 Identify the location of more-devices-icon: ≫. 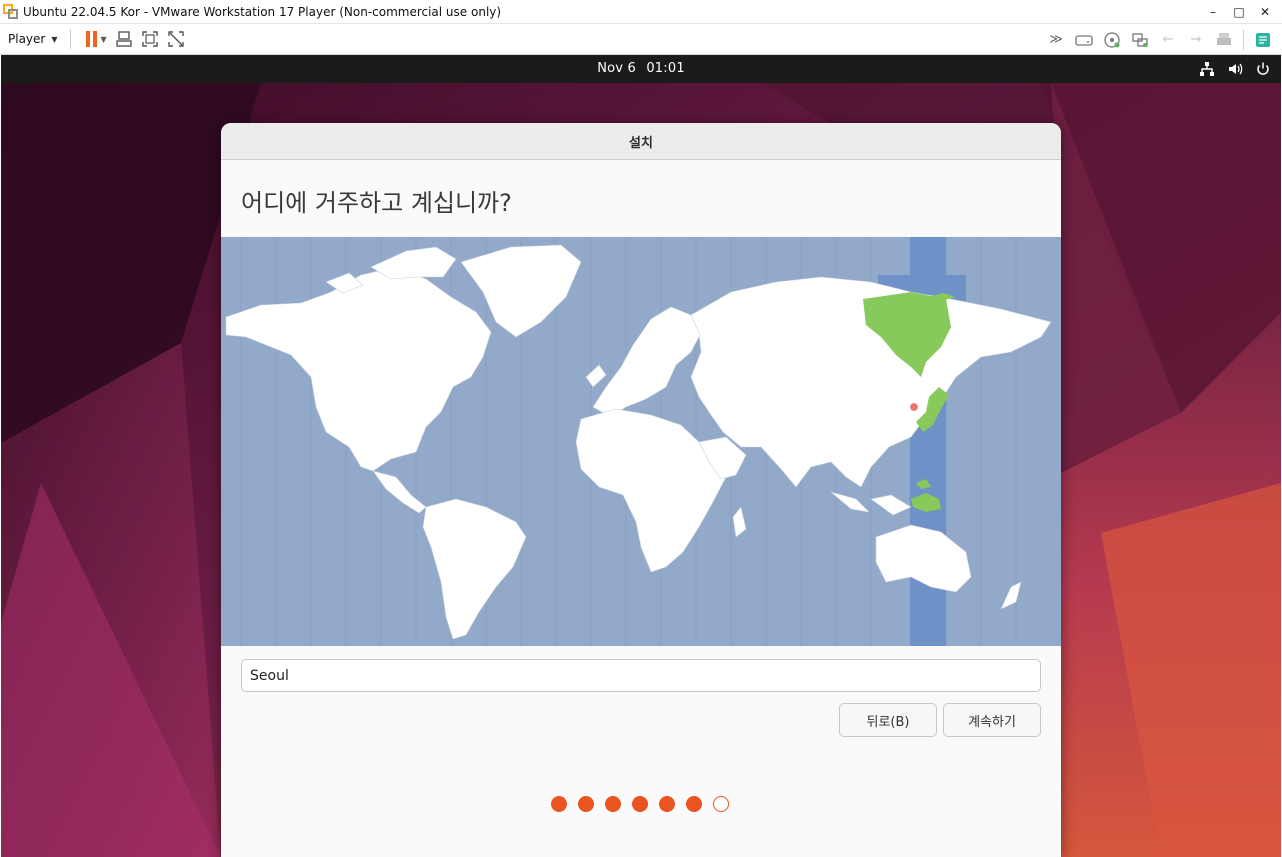
(1056, 40).